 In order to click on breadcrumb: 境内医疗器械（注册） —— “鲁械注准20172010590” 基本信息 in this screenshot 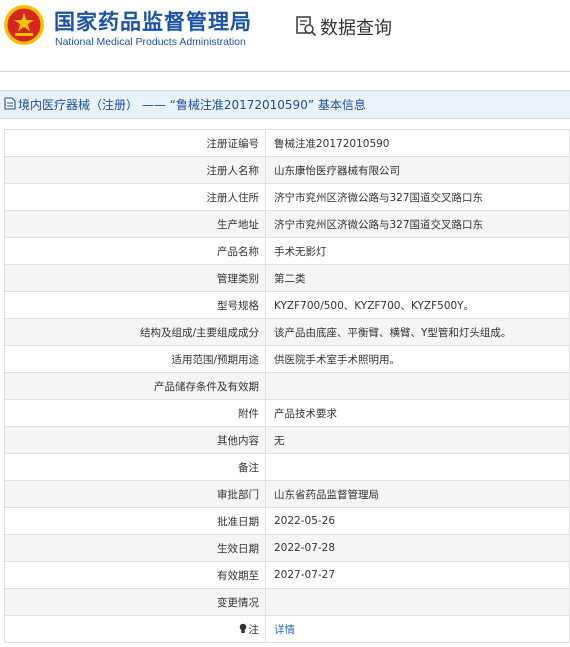, I will do `click(285, 104)`.